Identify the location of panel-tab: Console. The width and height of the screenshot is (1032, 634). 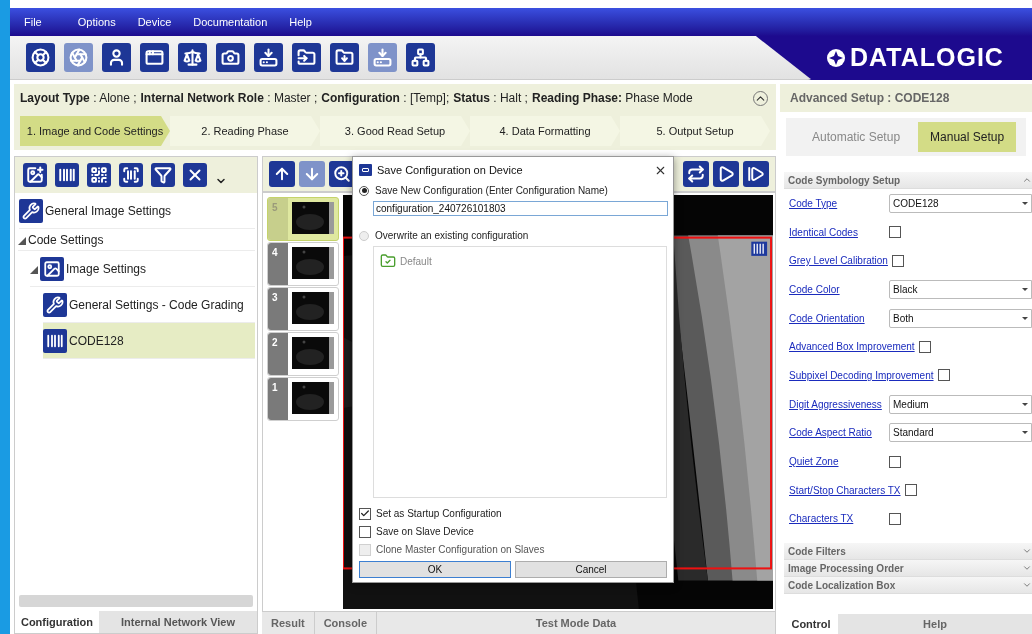
(346, 623).